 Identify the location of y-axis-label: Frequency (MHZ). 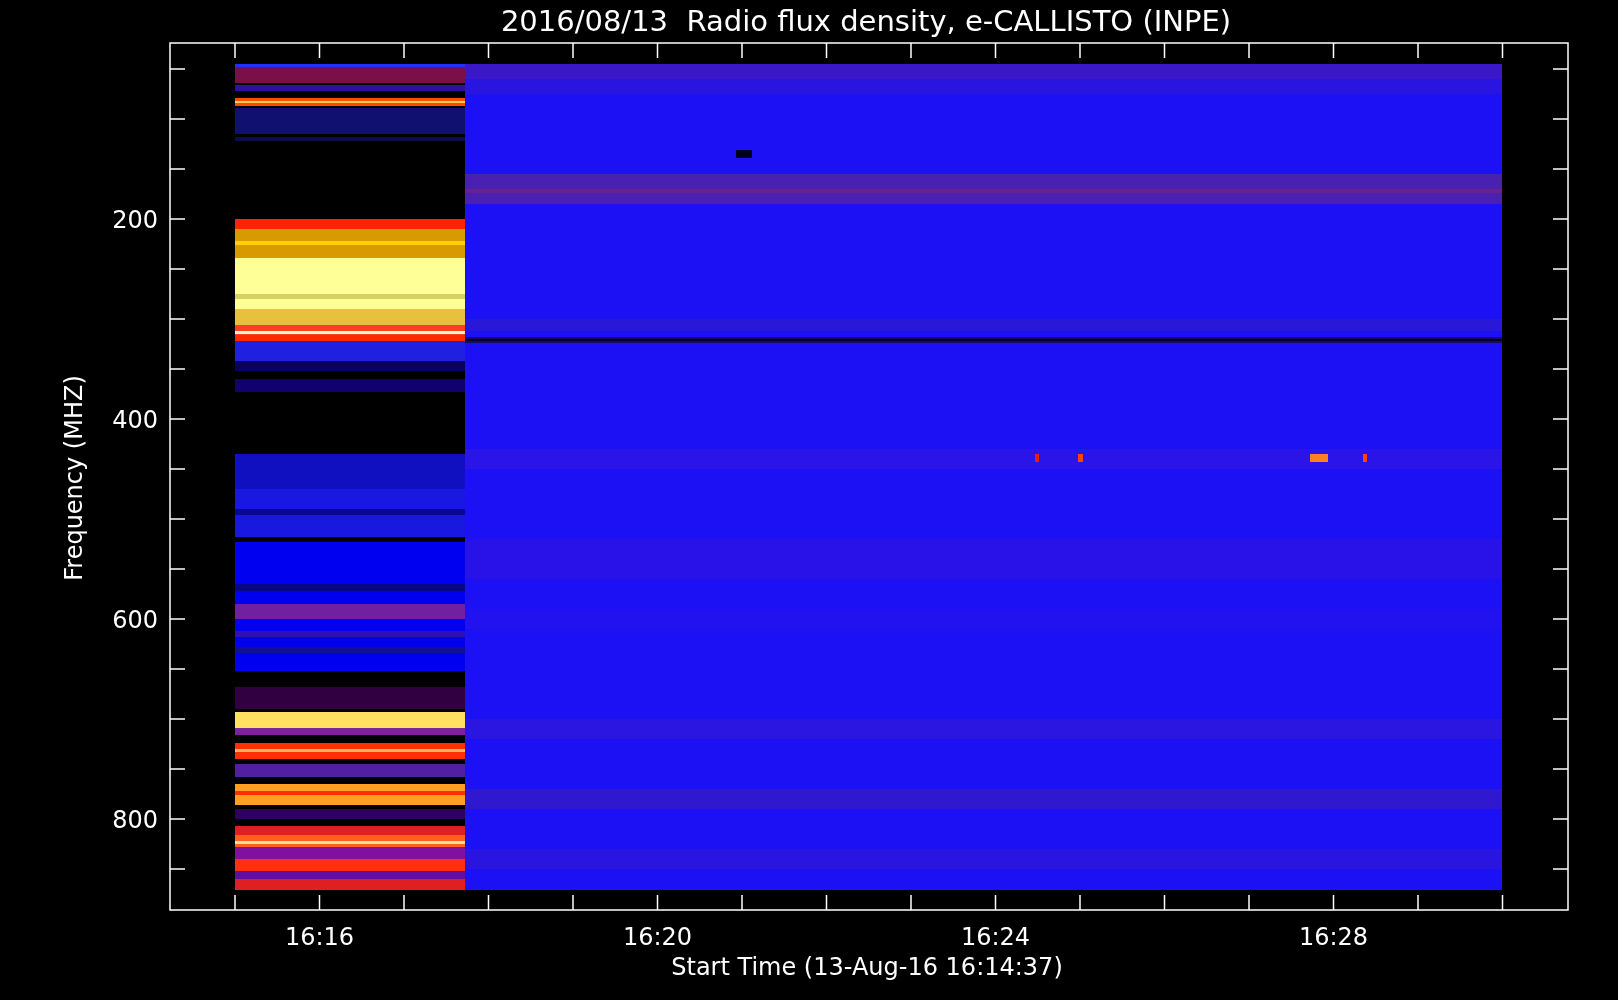
(74, 478).